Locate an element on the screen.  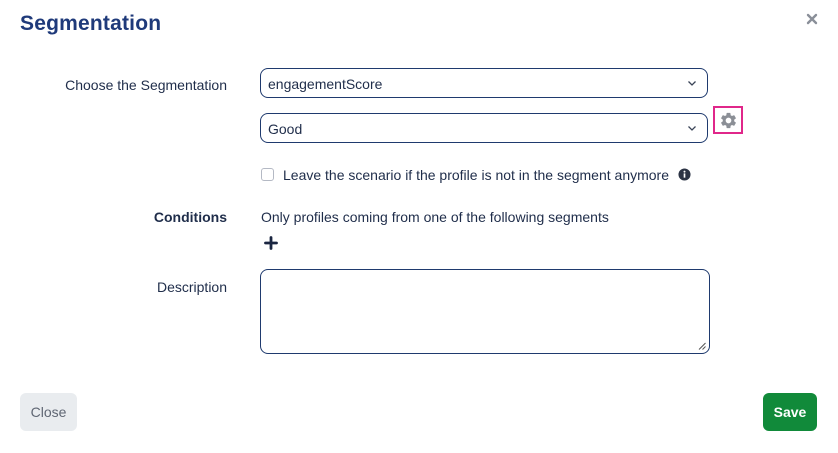
segmentation-label: Choose the Segmentation is located at coordinates (146, 85).